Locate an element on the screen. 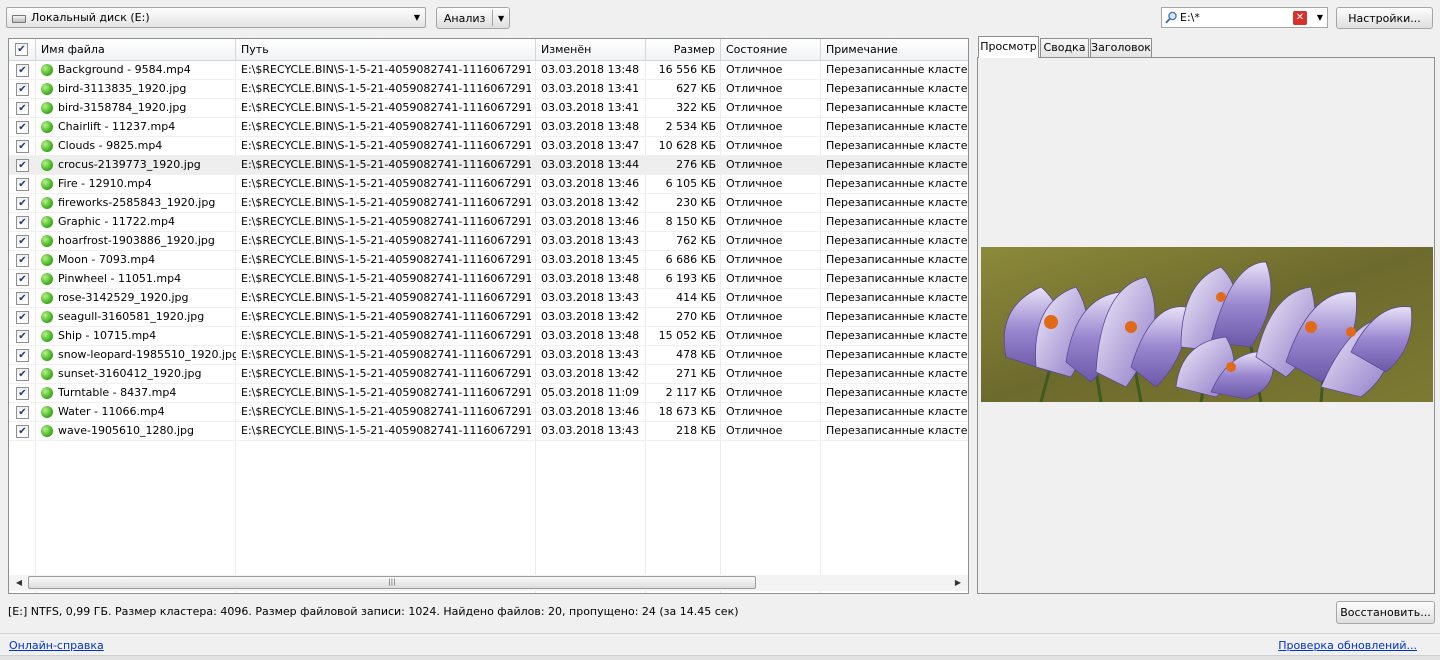 The height and width of the screenshot is (660, 1440). column-header-modified: Изменён is located at coordinates (591, 49).